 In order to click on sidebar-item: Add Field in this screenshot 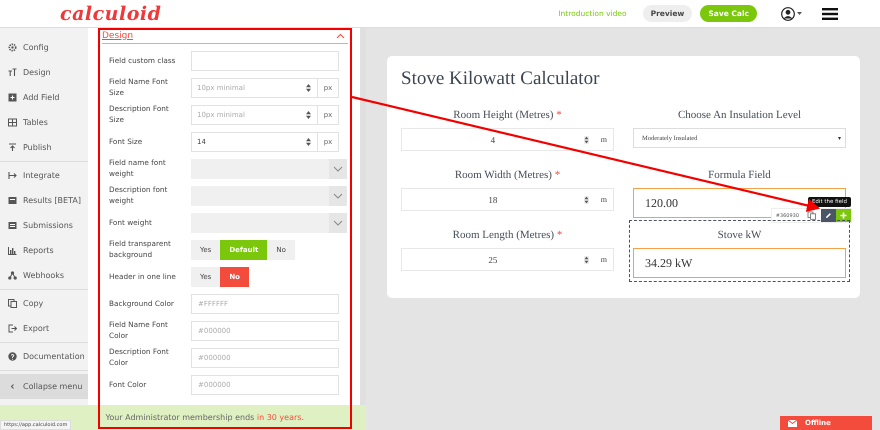, I will do `click(44, 97)`.